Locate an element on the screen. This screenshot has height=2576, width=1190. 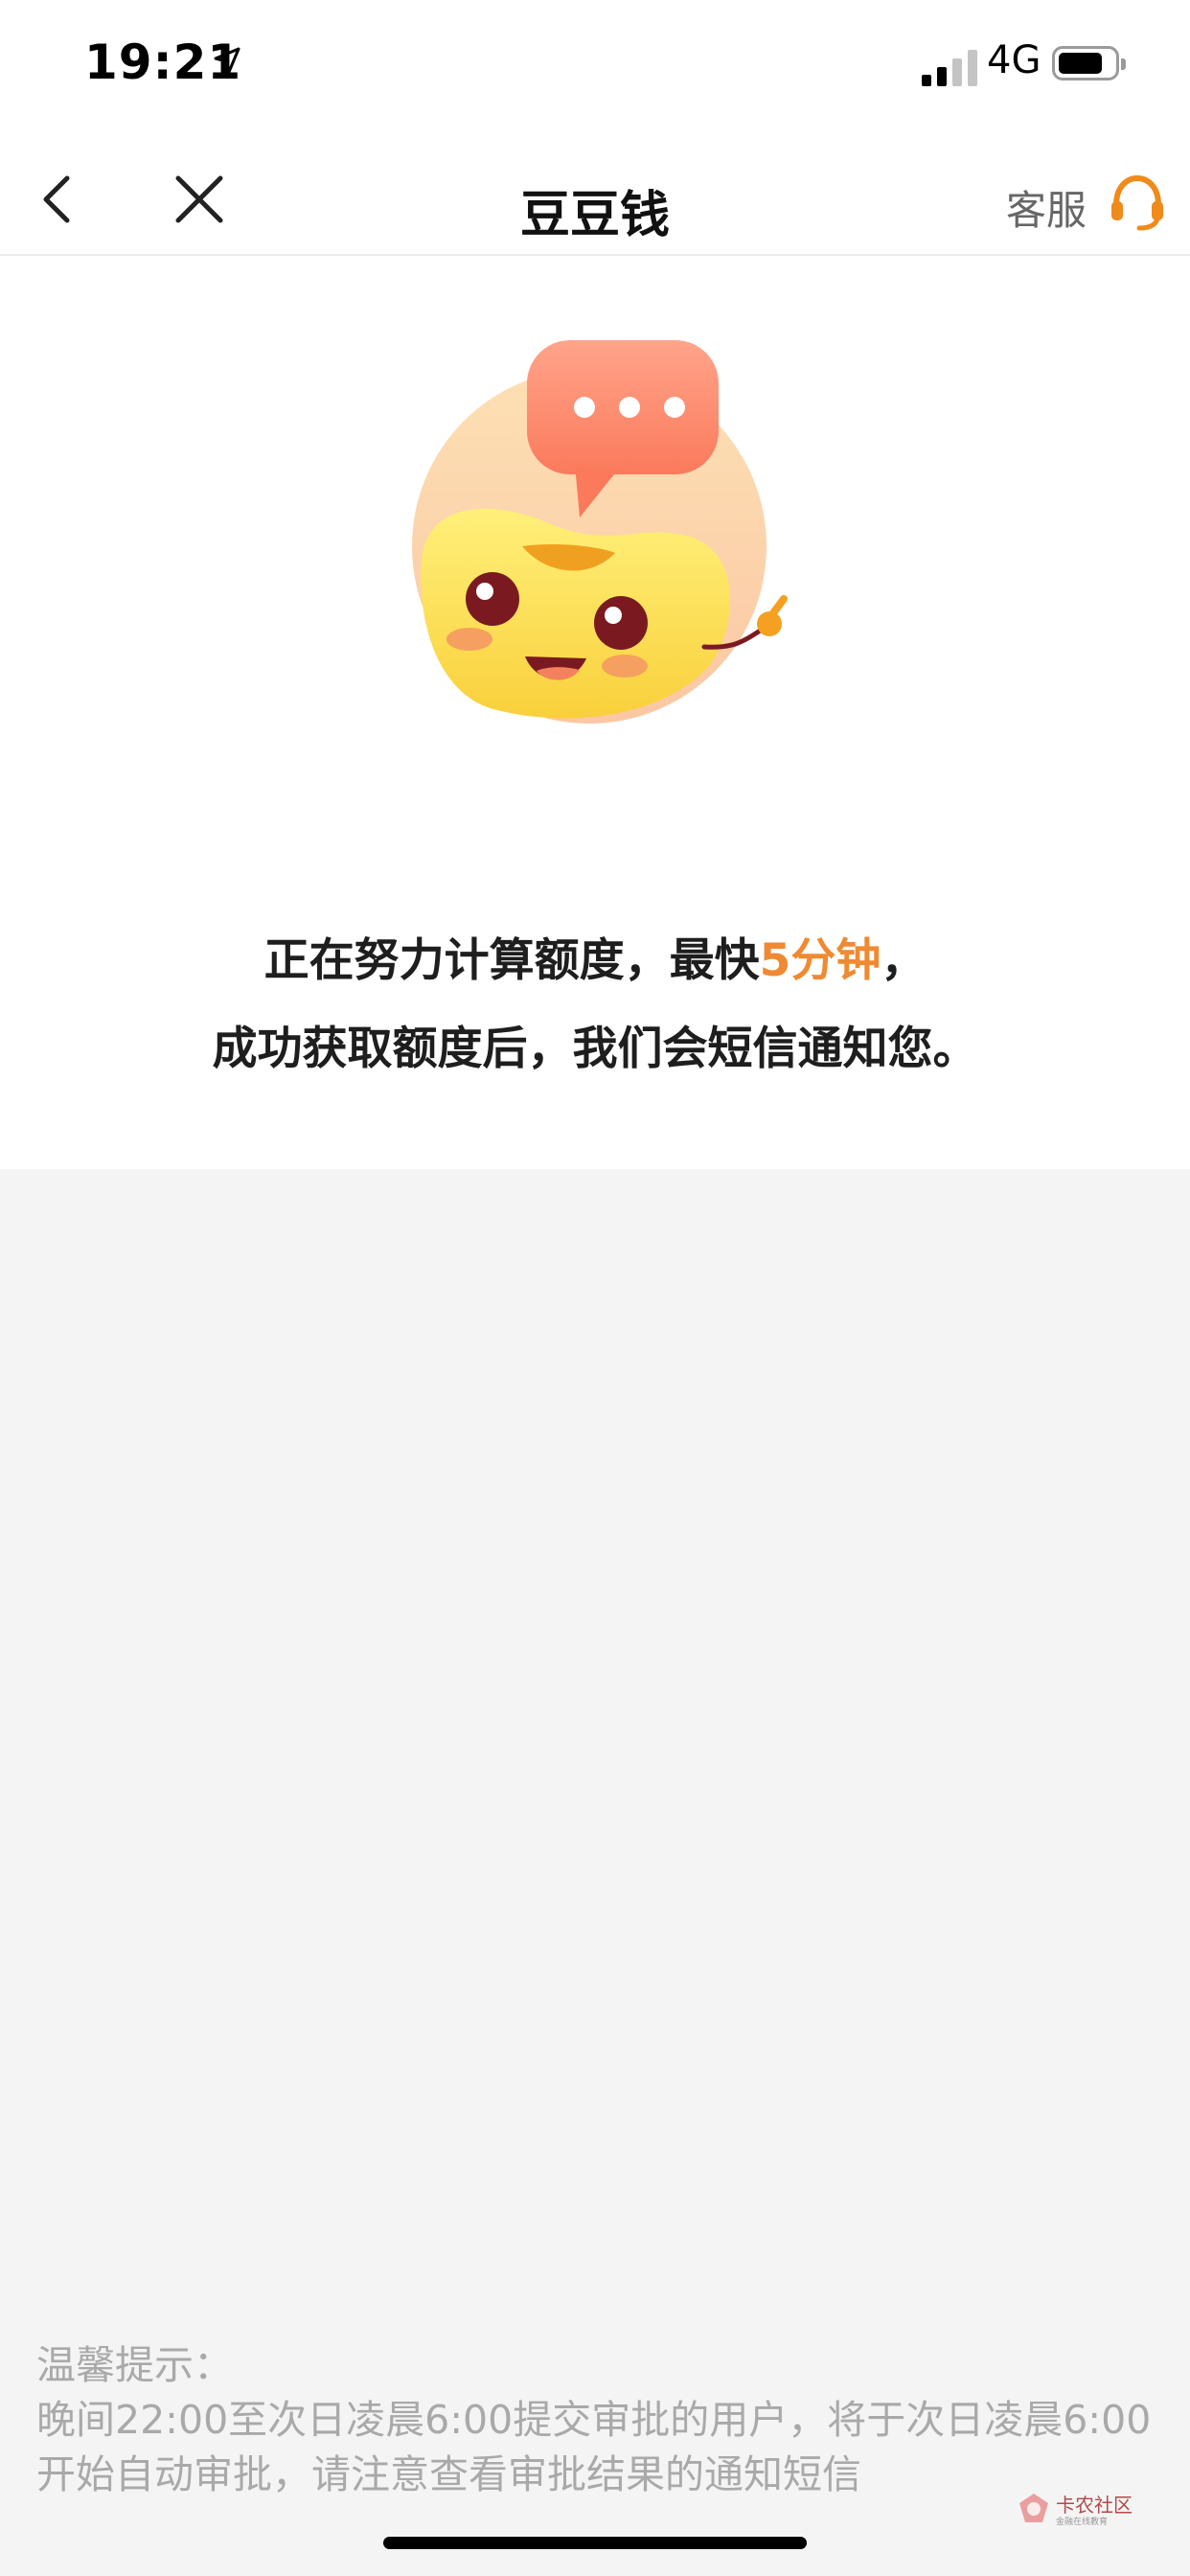
battery-icon is located at coordinates (1089, 63).